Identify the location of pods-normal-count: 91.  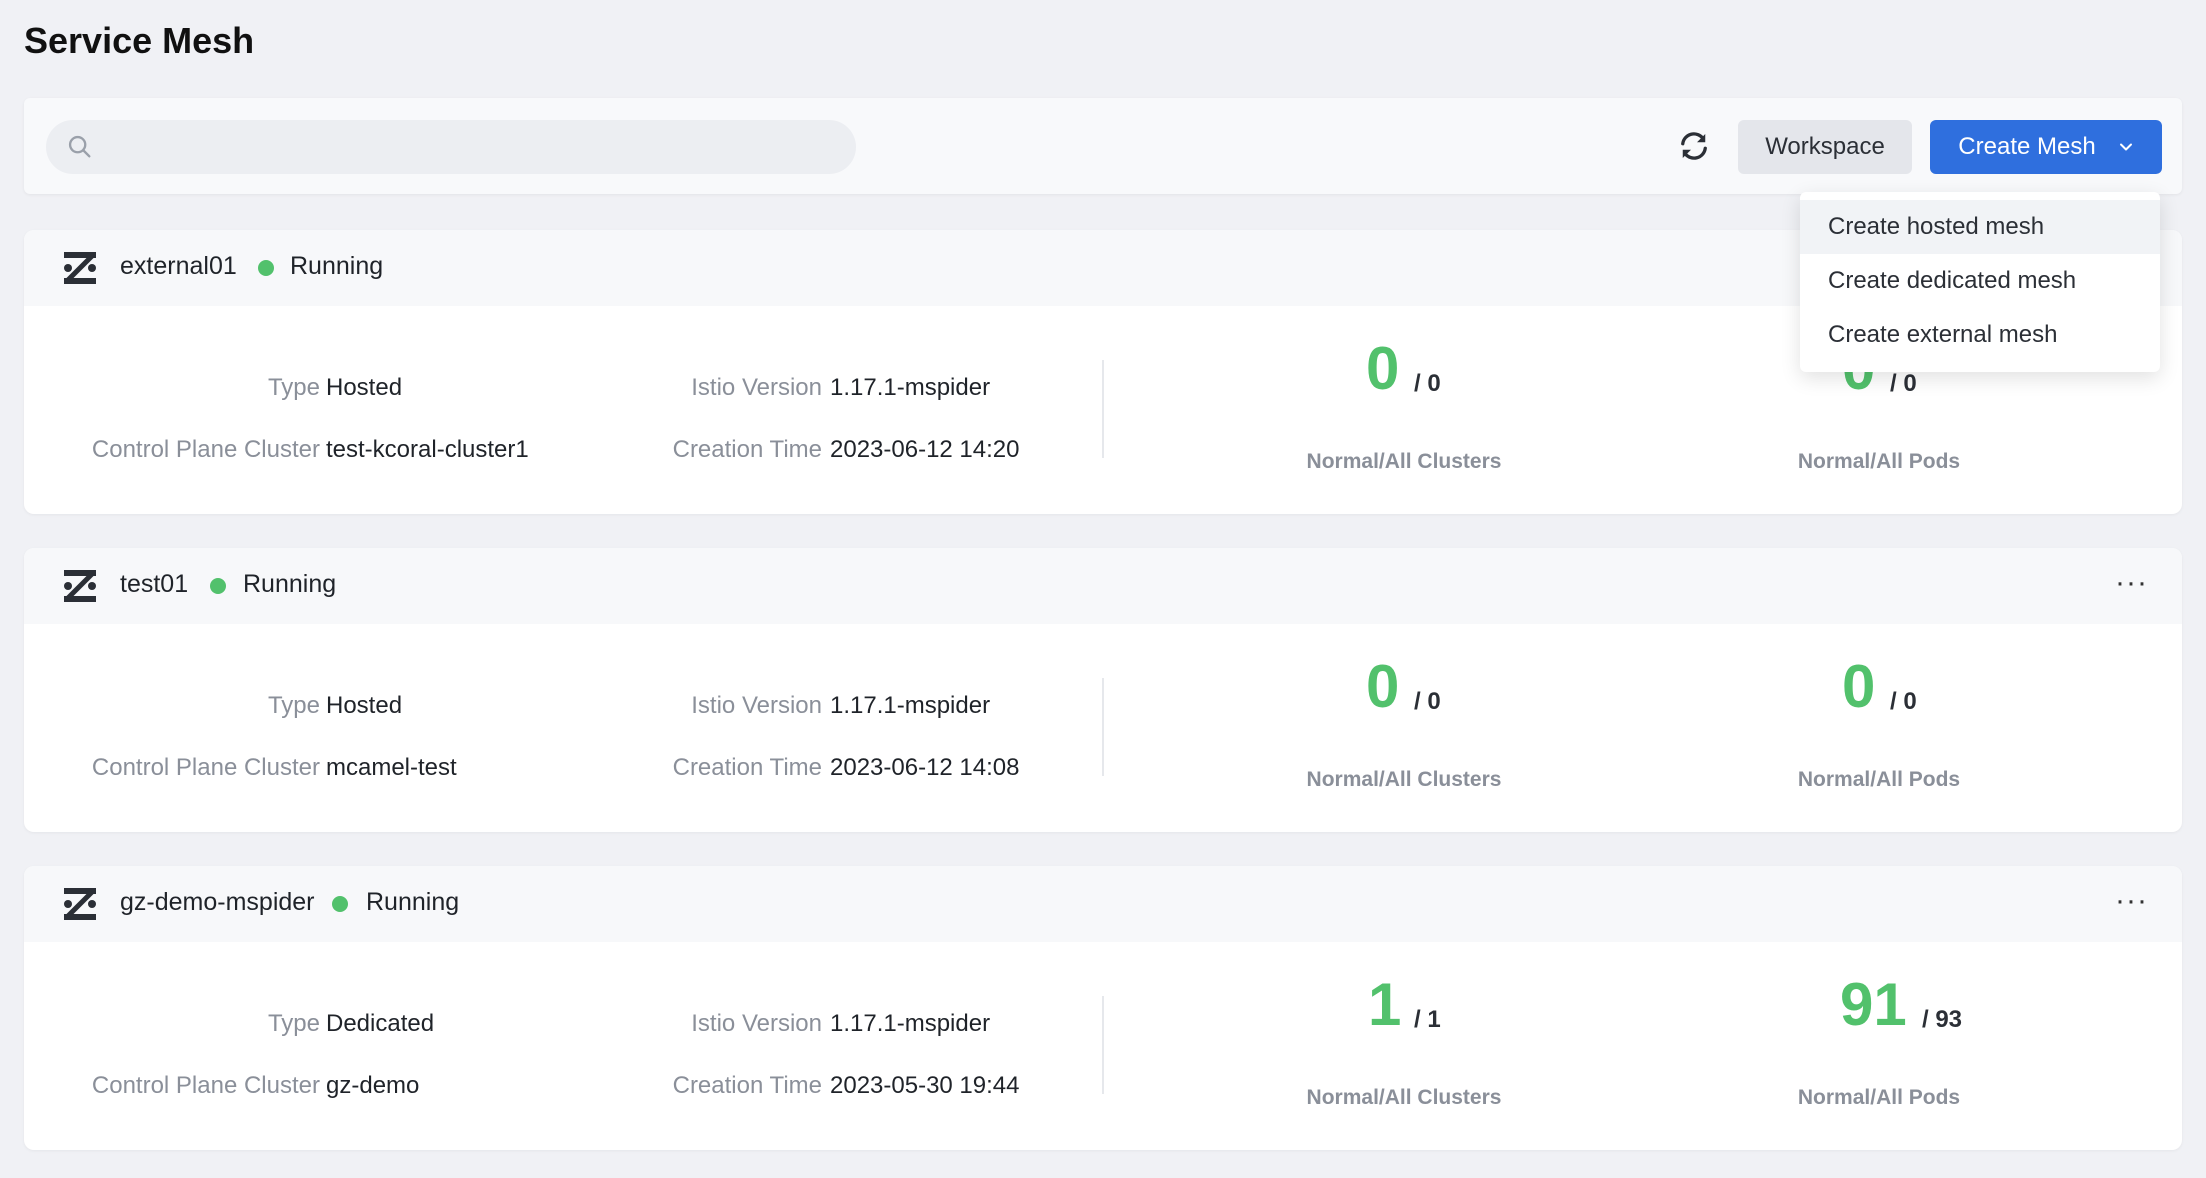
(1873, 1004).